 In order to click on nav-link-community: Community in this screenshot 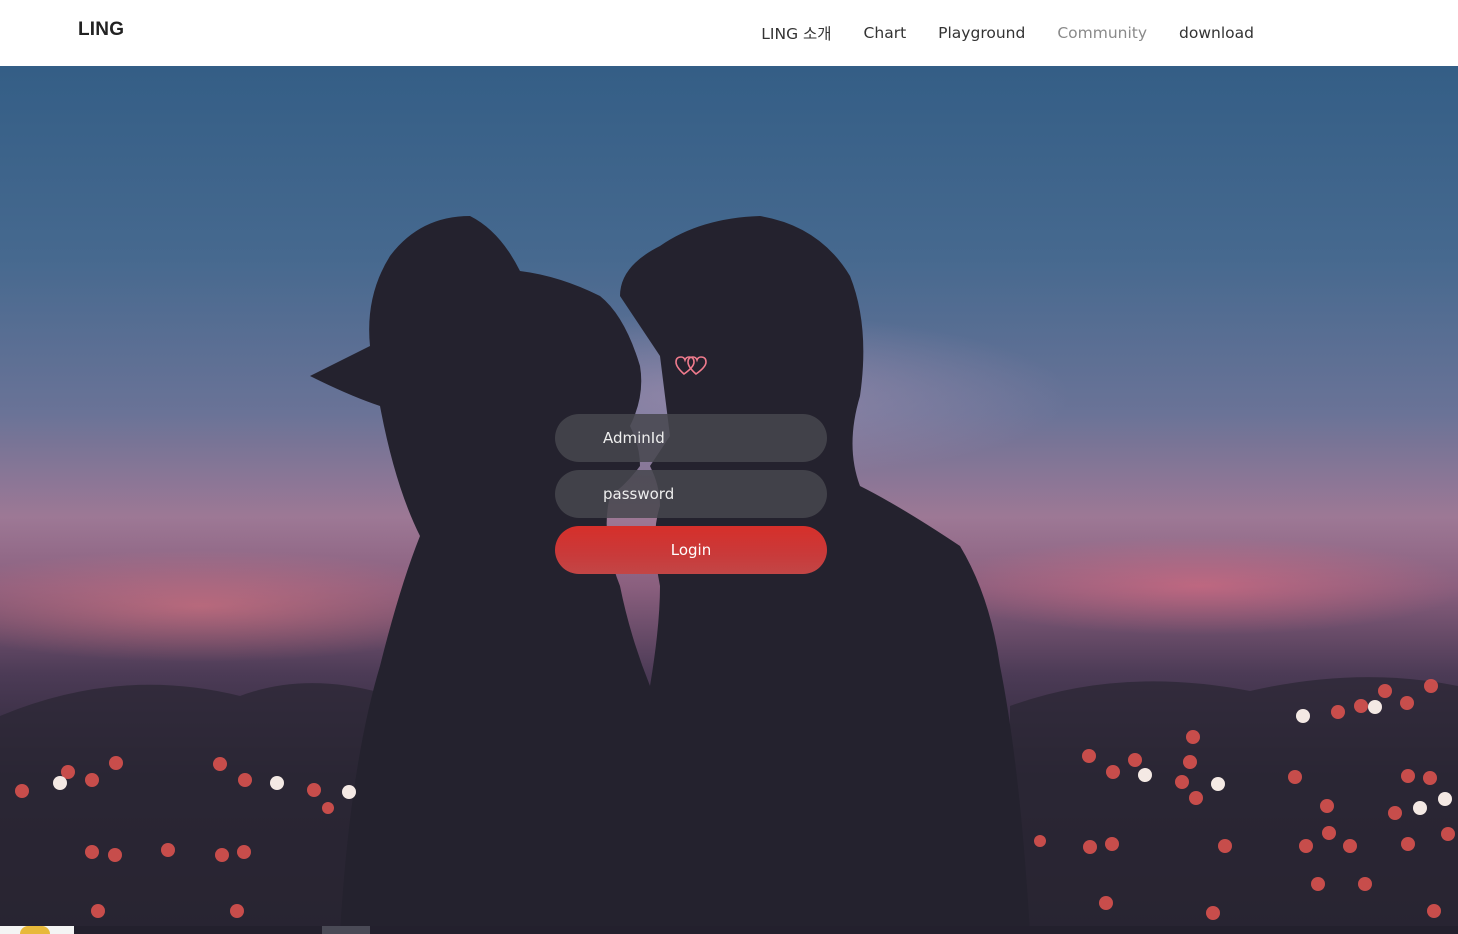, I will do `click(1102, 33)`.